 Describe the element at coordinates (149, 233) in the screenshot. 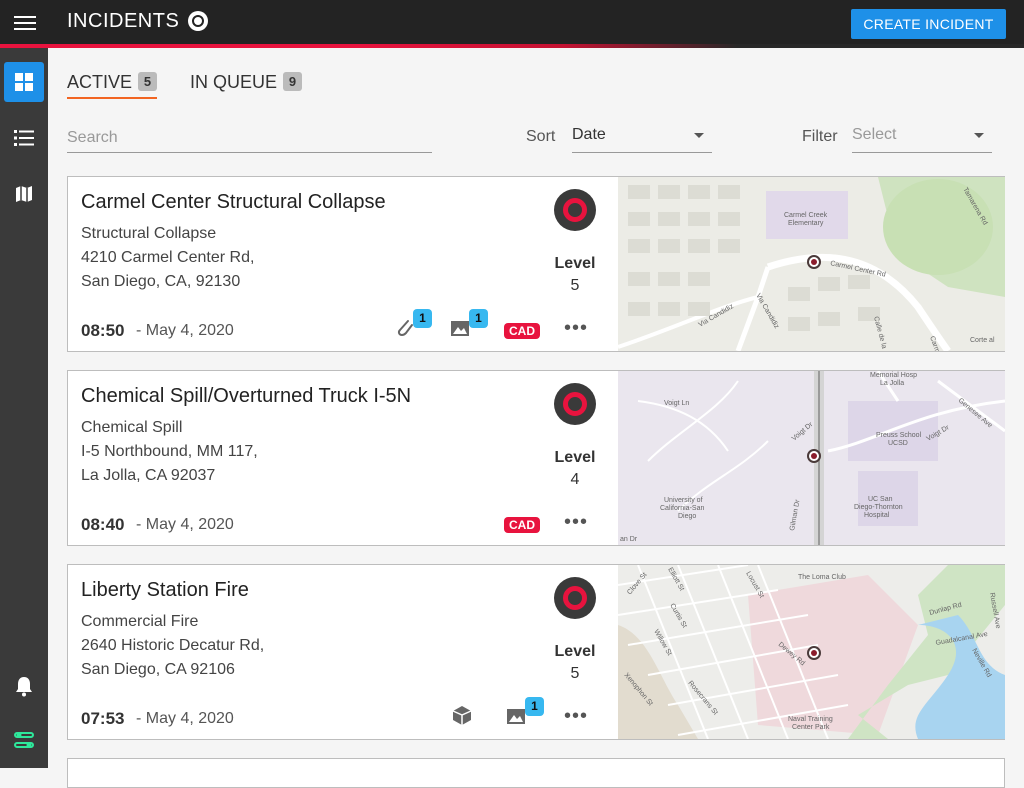

I see `incident-type: Structural Collapse` at that location.